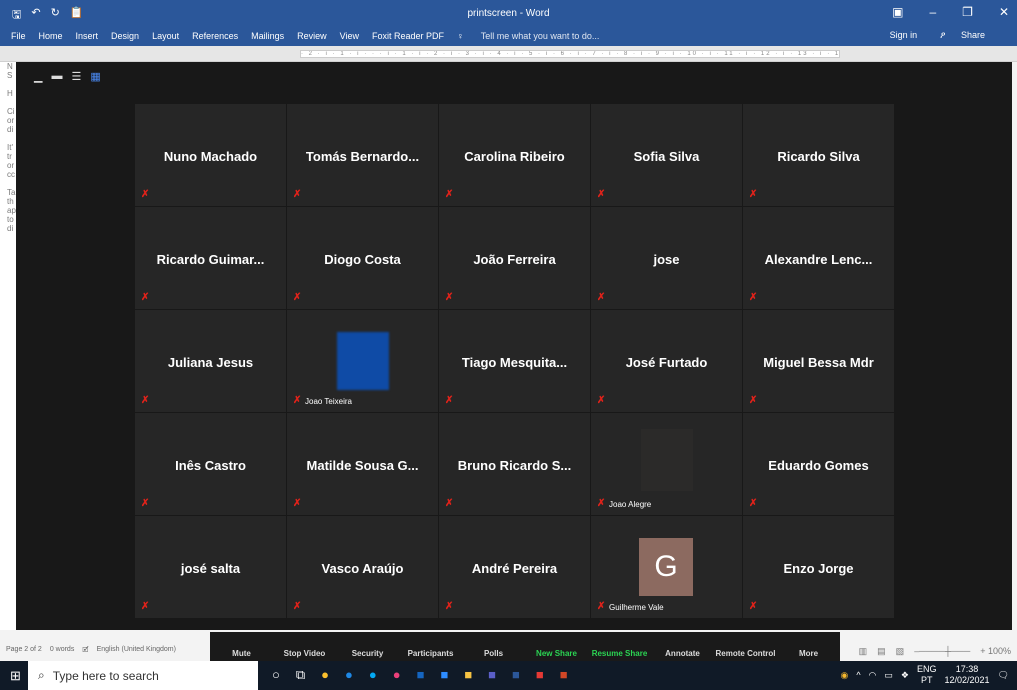 This screenshot has width=1017, height=690. Describe the element at coordinates (367, 646) in the screenshot. I see `control-security: Security` at that location.